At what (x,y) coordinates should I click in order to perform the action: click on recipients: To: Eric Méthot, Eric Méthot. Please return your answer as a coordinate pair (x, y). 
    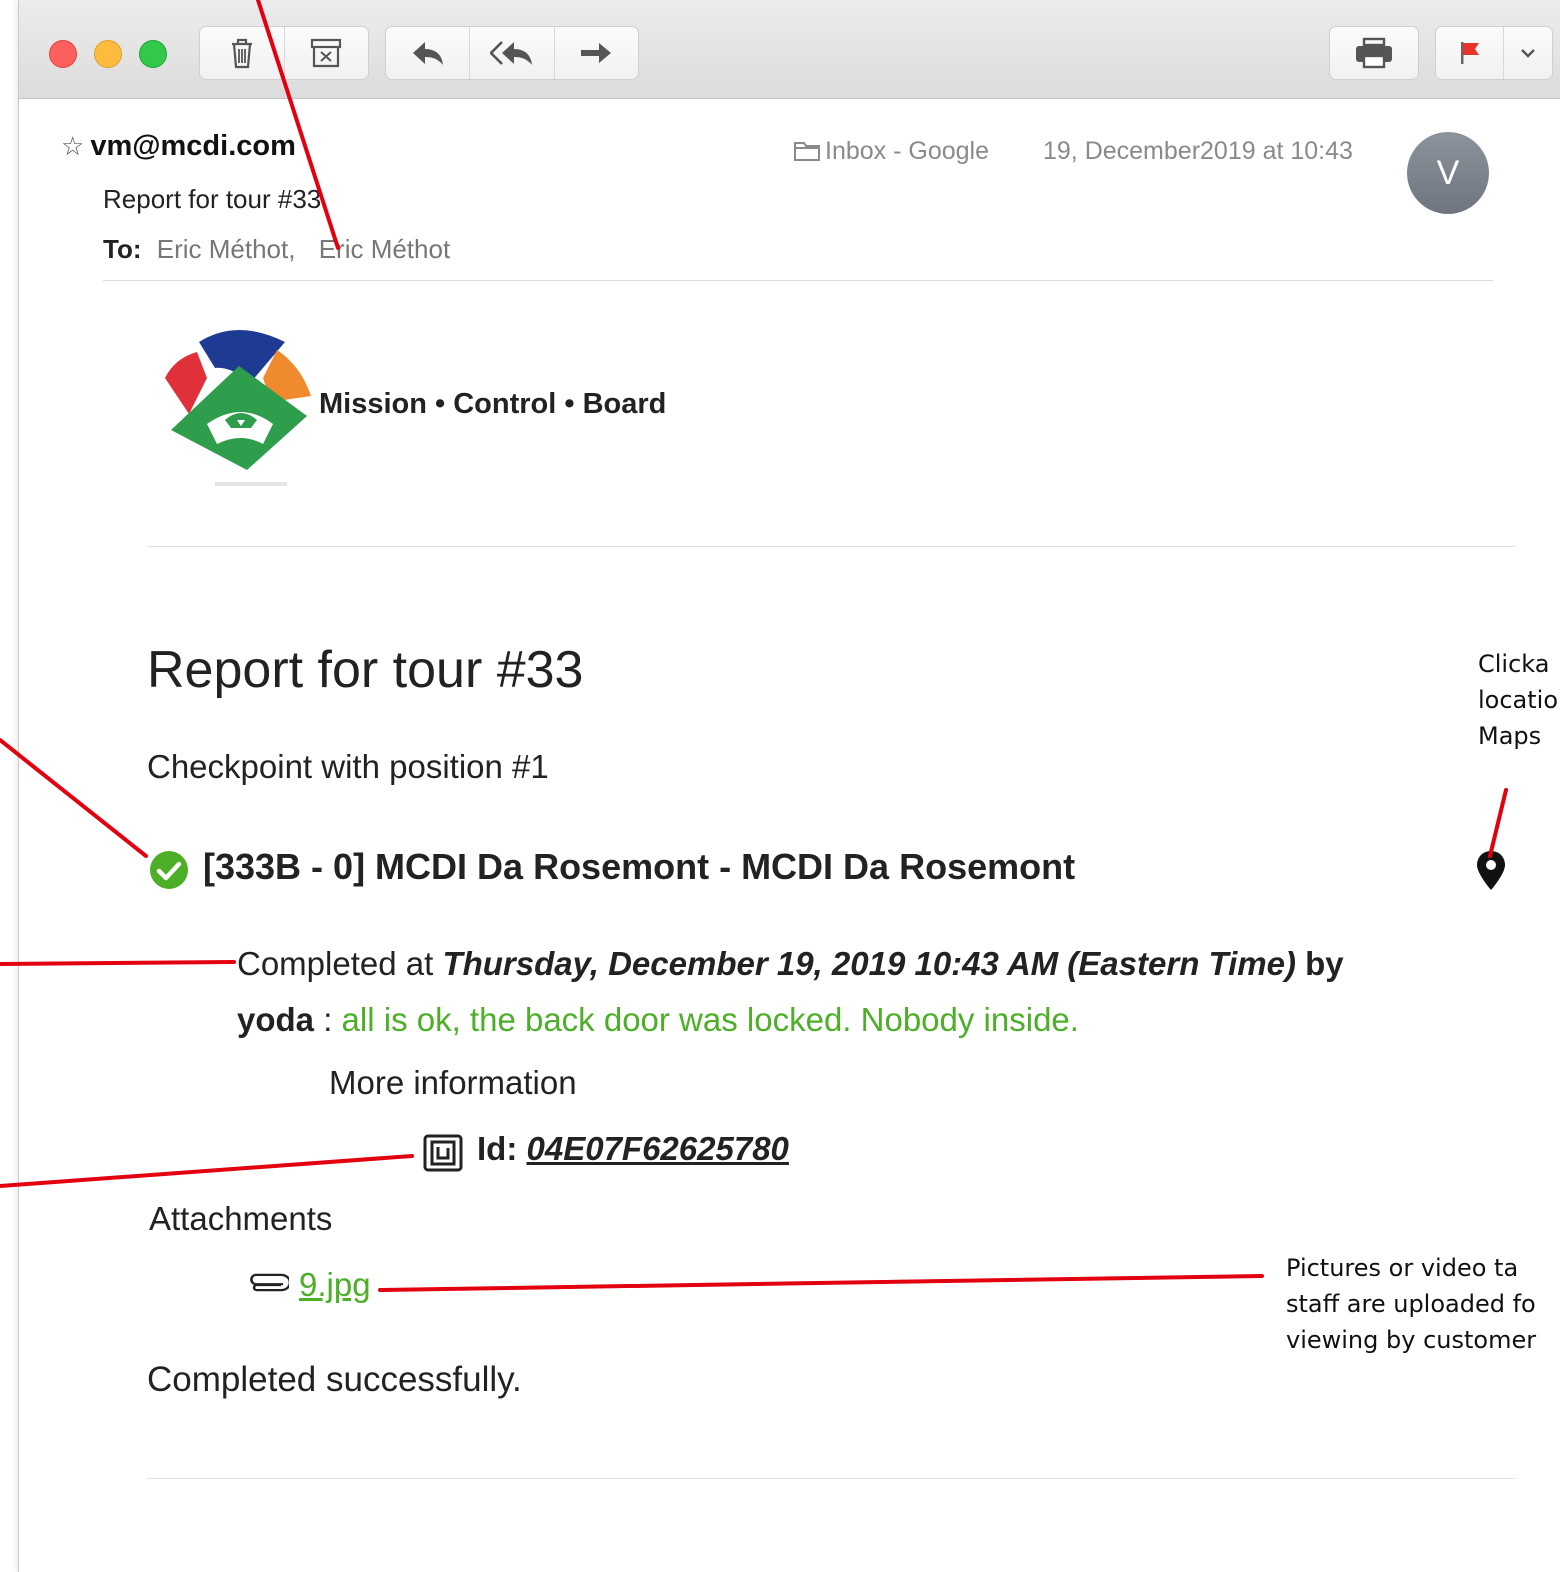
    Looking at the image, I should click on (276, 249).